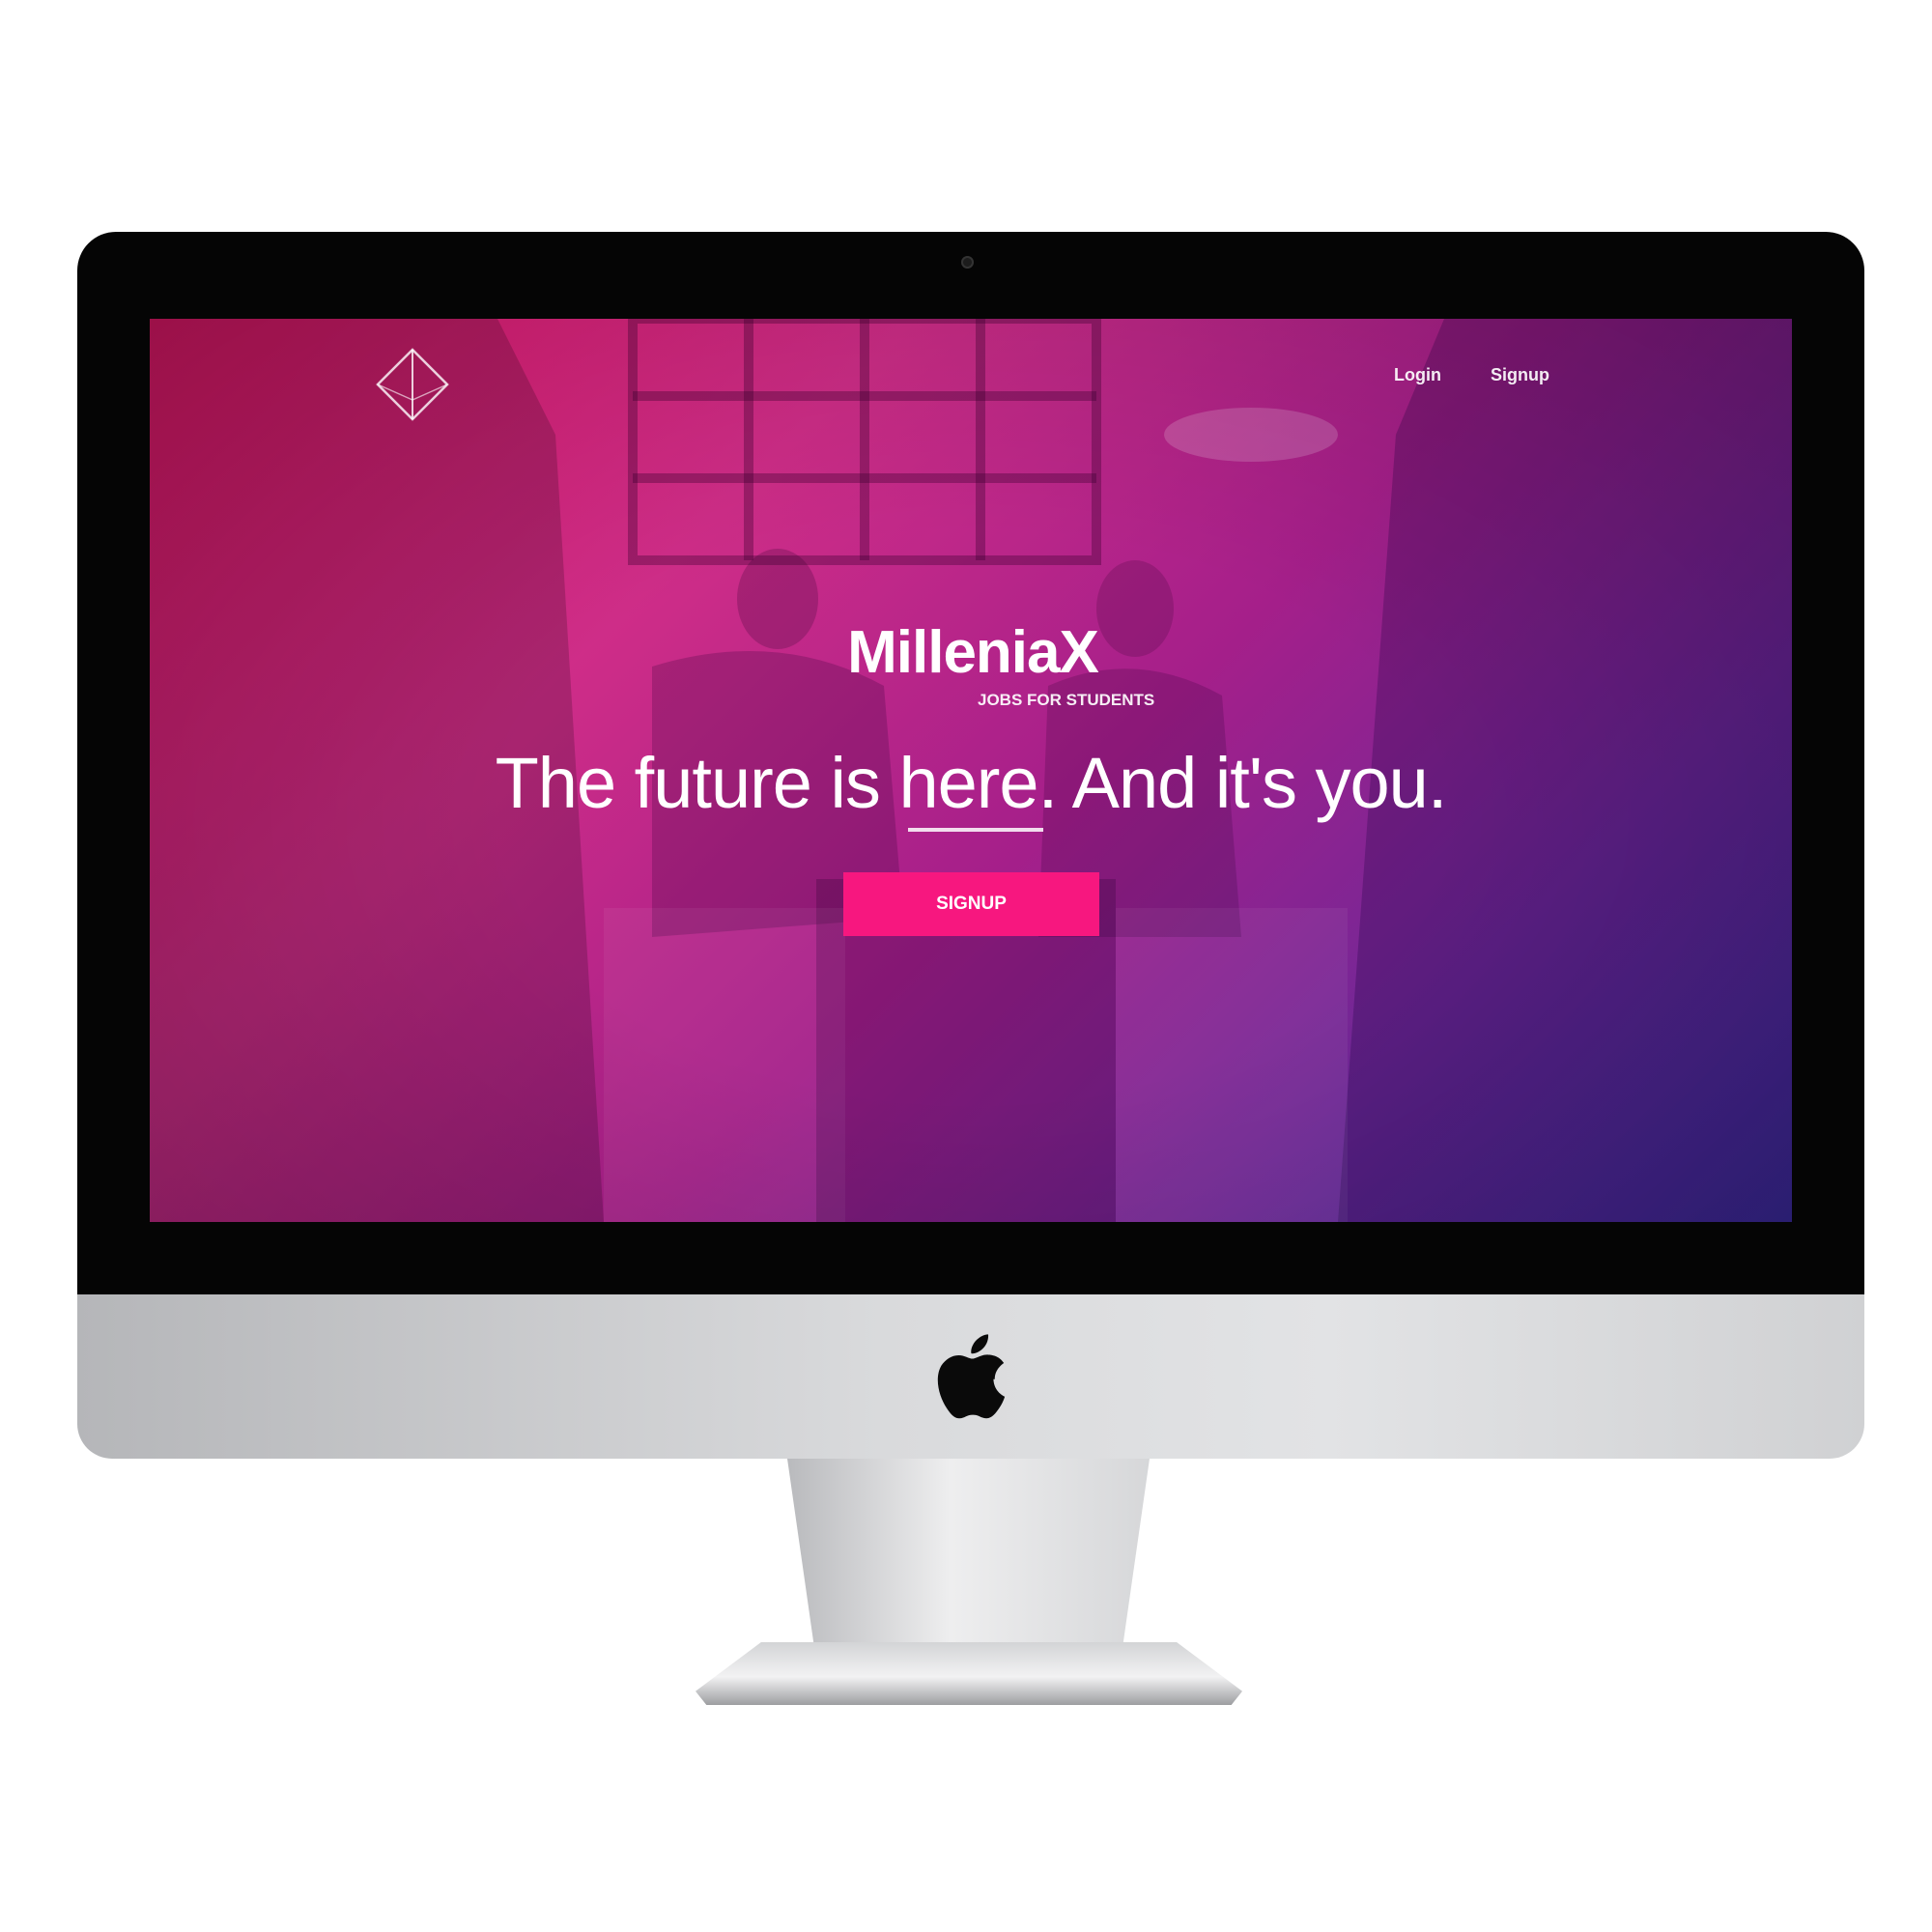  What do you see at coordinates (1520, 375) in the screenshot?
I see `nav-signup-link: Signup` at bounding box center [1520, 375].